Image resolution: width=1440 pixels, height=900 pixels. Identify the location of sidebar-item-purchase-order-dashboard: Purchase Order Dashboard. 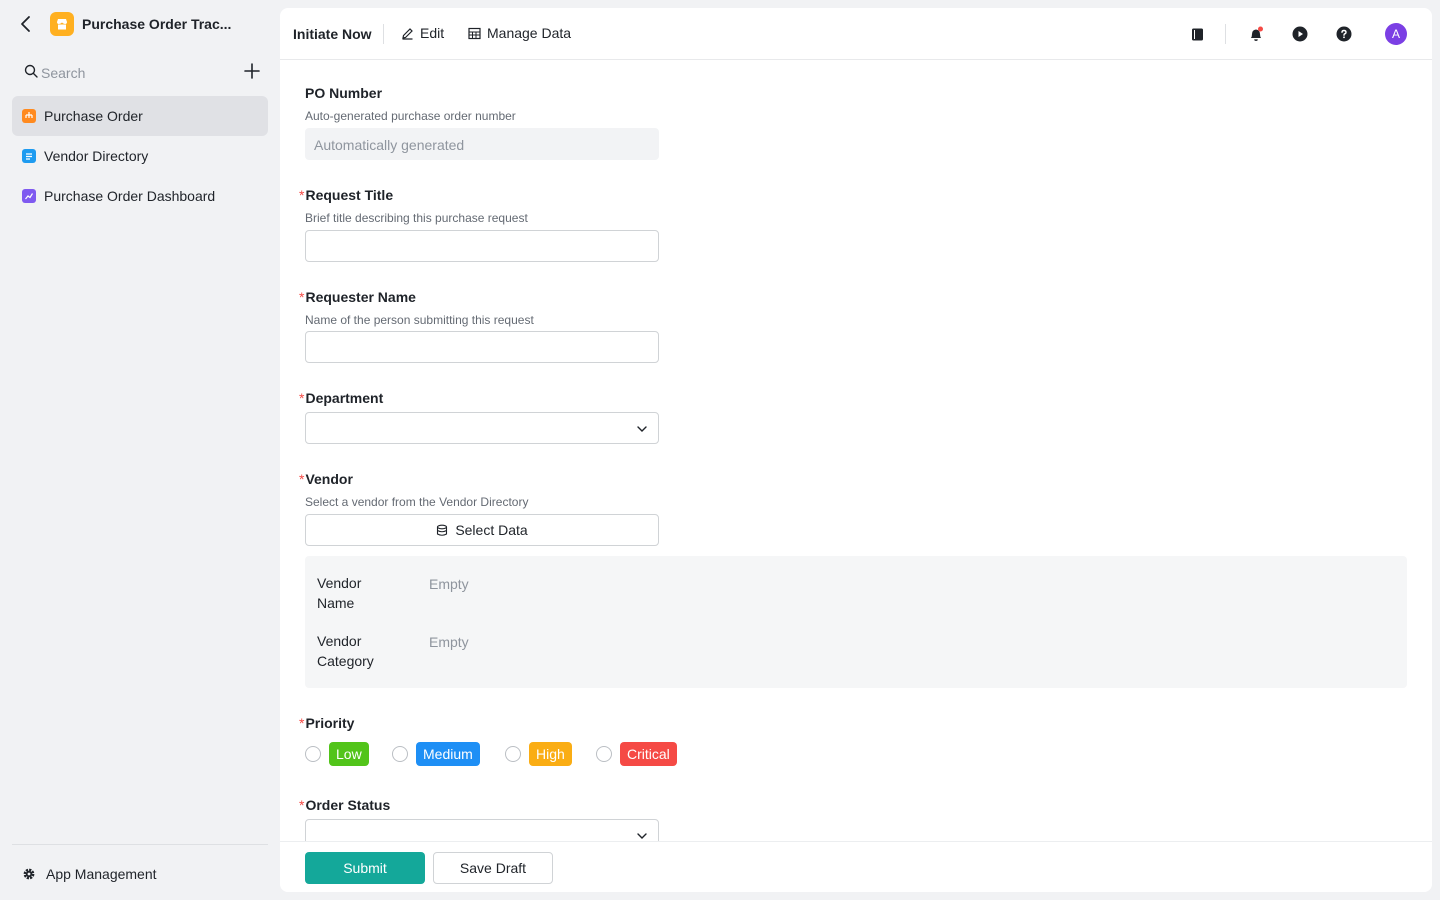
(140, 196).